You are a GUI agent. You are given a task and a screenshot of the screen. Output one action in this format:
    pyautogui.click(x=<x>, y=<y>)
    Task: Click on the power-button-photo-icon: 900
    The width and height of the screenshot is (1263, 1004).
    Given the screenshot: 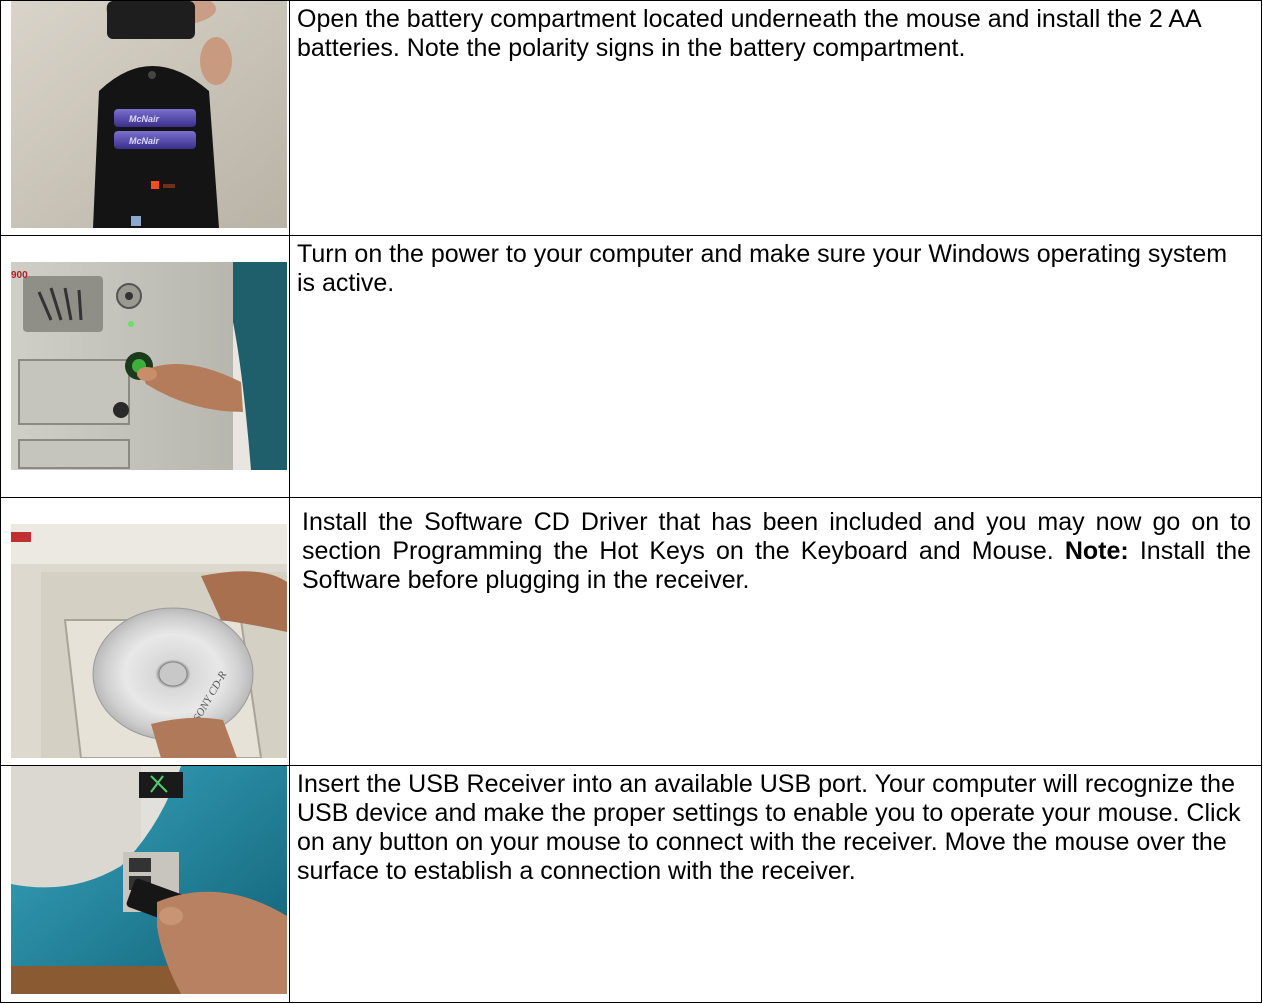 What is the action you would take?
    pyautogui.click(x=149, y=366)
    